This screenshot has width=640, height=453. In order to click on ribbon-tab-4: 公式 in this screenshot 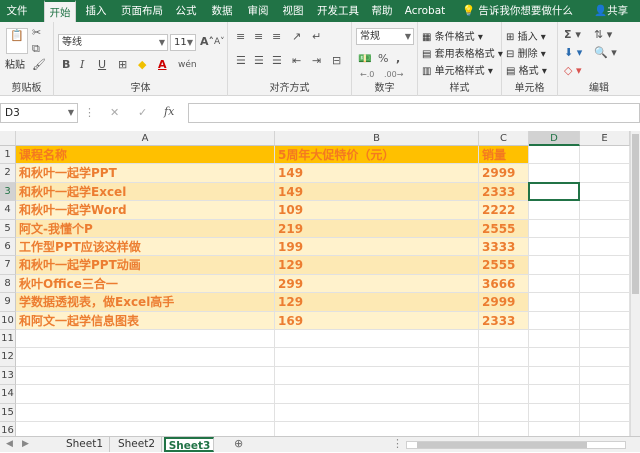, I will do `click(186, 11)`.